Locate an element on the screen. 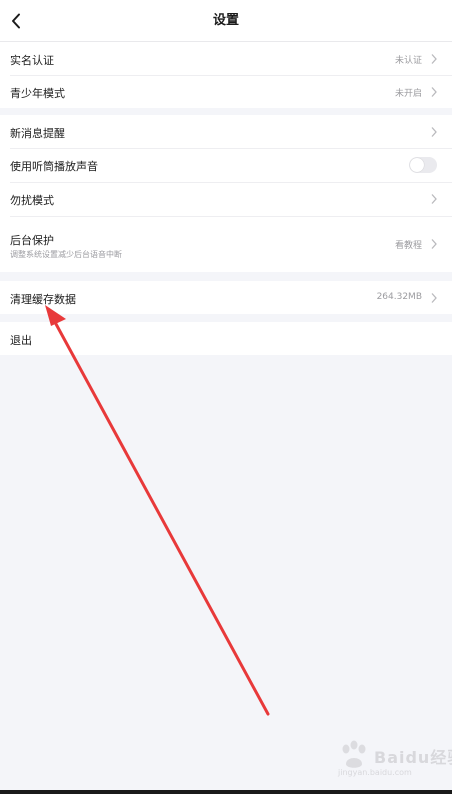 This screenshot has width=452, height=794. settings-item-new-message-alert: 新消息提醒 is located at coordinates (226, 131).